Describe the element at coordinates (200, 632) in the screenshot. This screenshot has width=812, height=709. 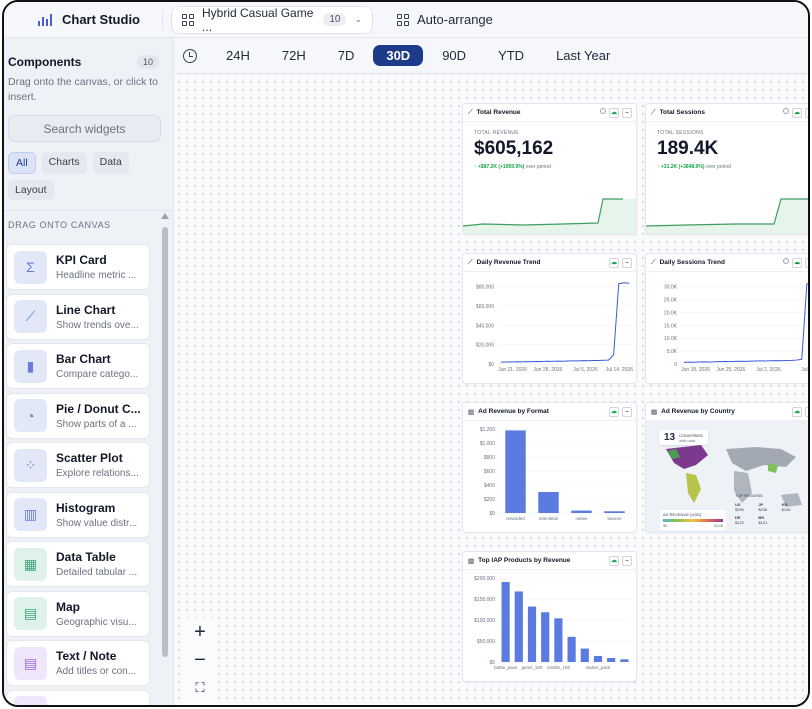
I see `zoom-in-button: +` at that location.